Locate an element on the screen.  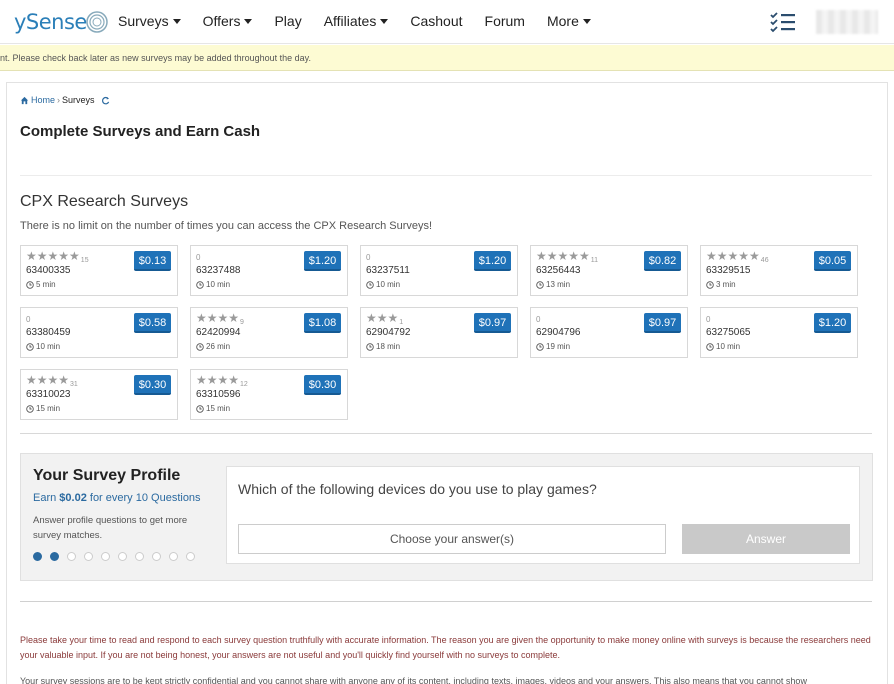
nav-item-label: Forum is located at coordinates (504, 21).